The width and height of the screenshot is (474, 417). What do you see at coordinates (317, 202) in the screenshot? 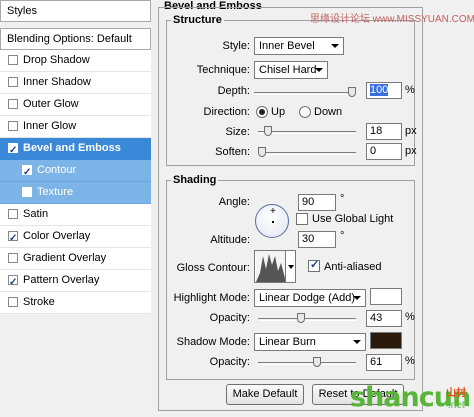
I see `angle-input: 90` at bounding box center [317, 202].